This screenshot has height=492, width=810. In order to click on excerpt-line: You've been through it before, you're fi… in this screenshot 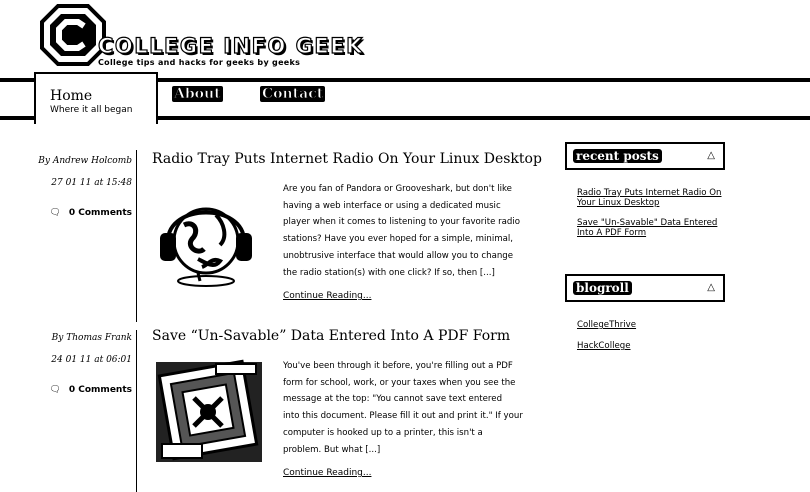, I will do `click(398, 366)`.